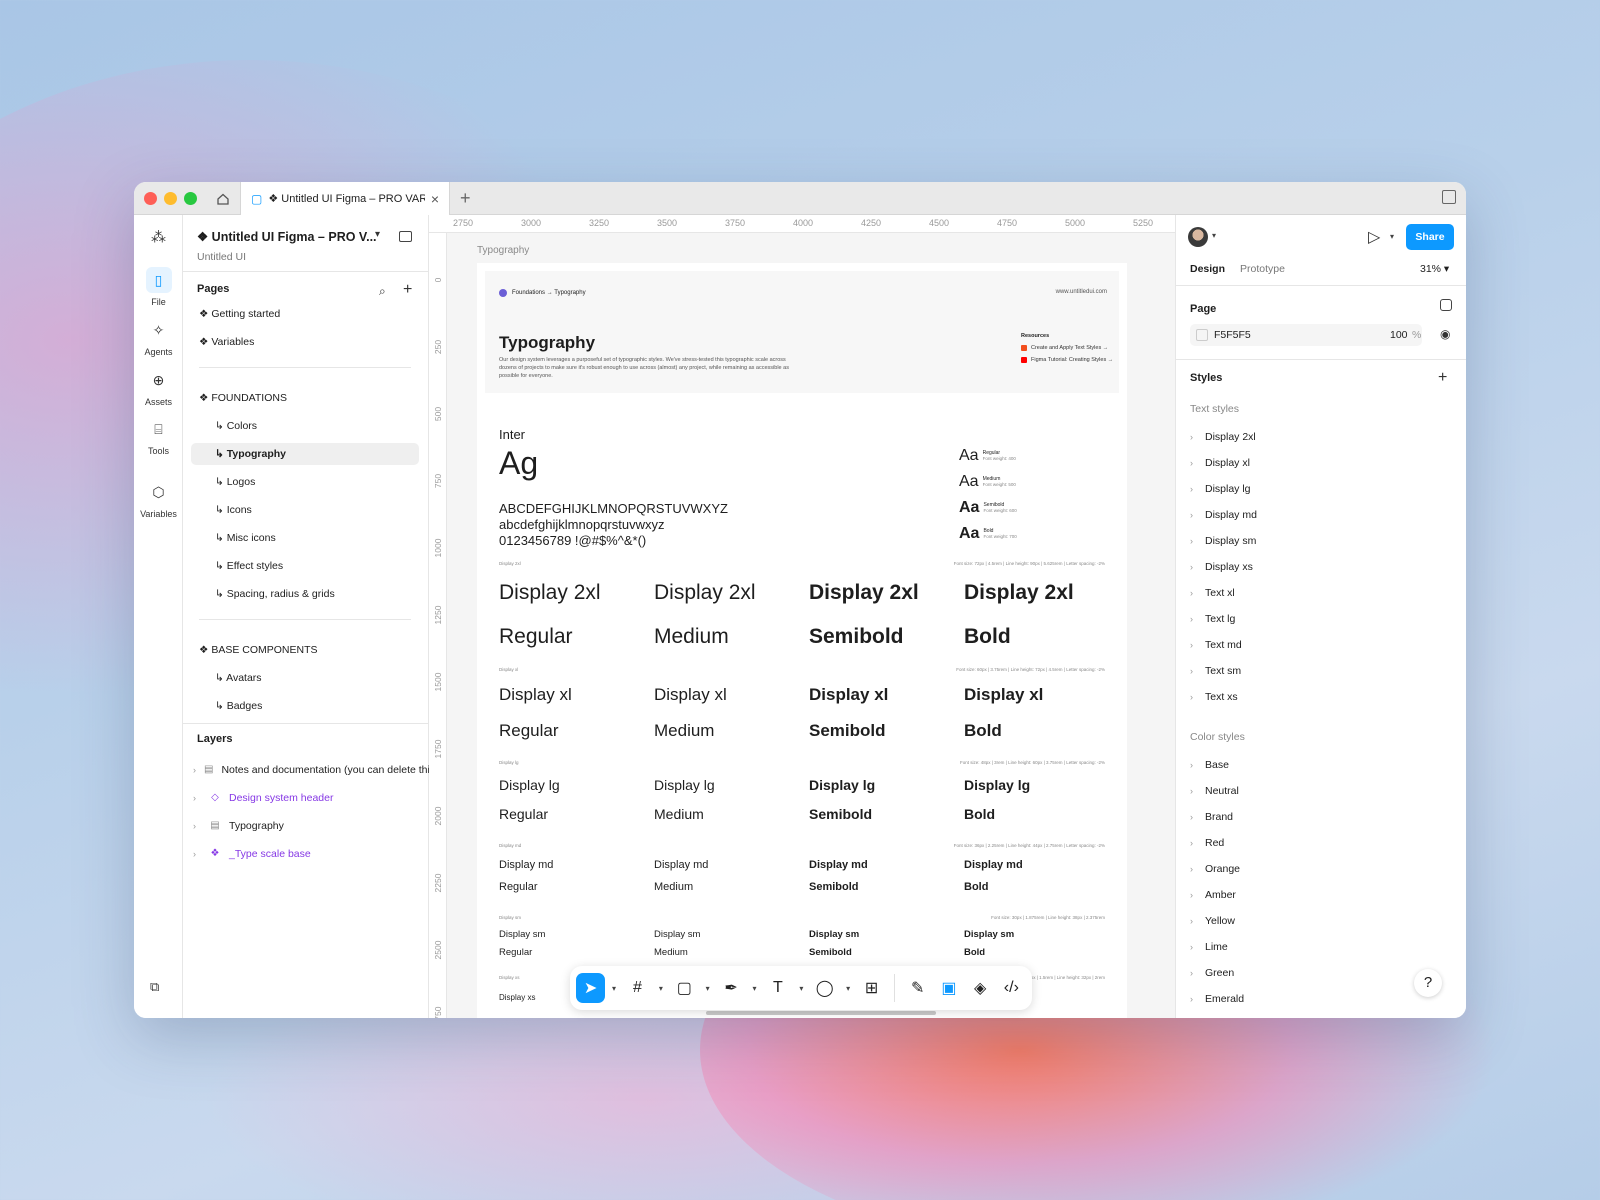 This screenshot has height=1200, width=1600. I want to click on window-layout-icon, so click(1449, 197).